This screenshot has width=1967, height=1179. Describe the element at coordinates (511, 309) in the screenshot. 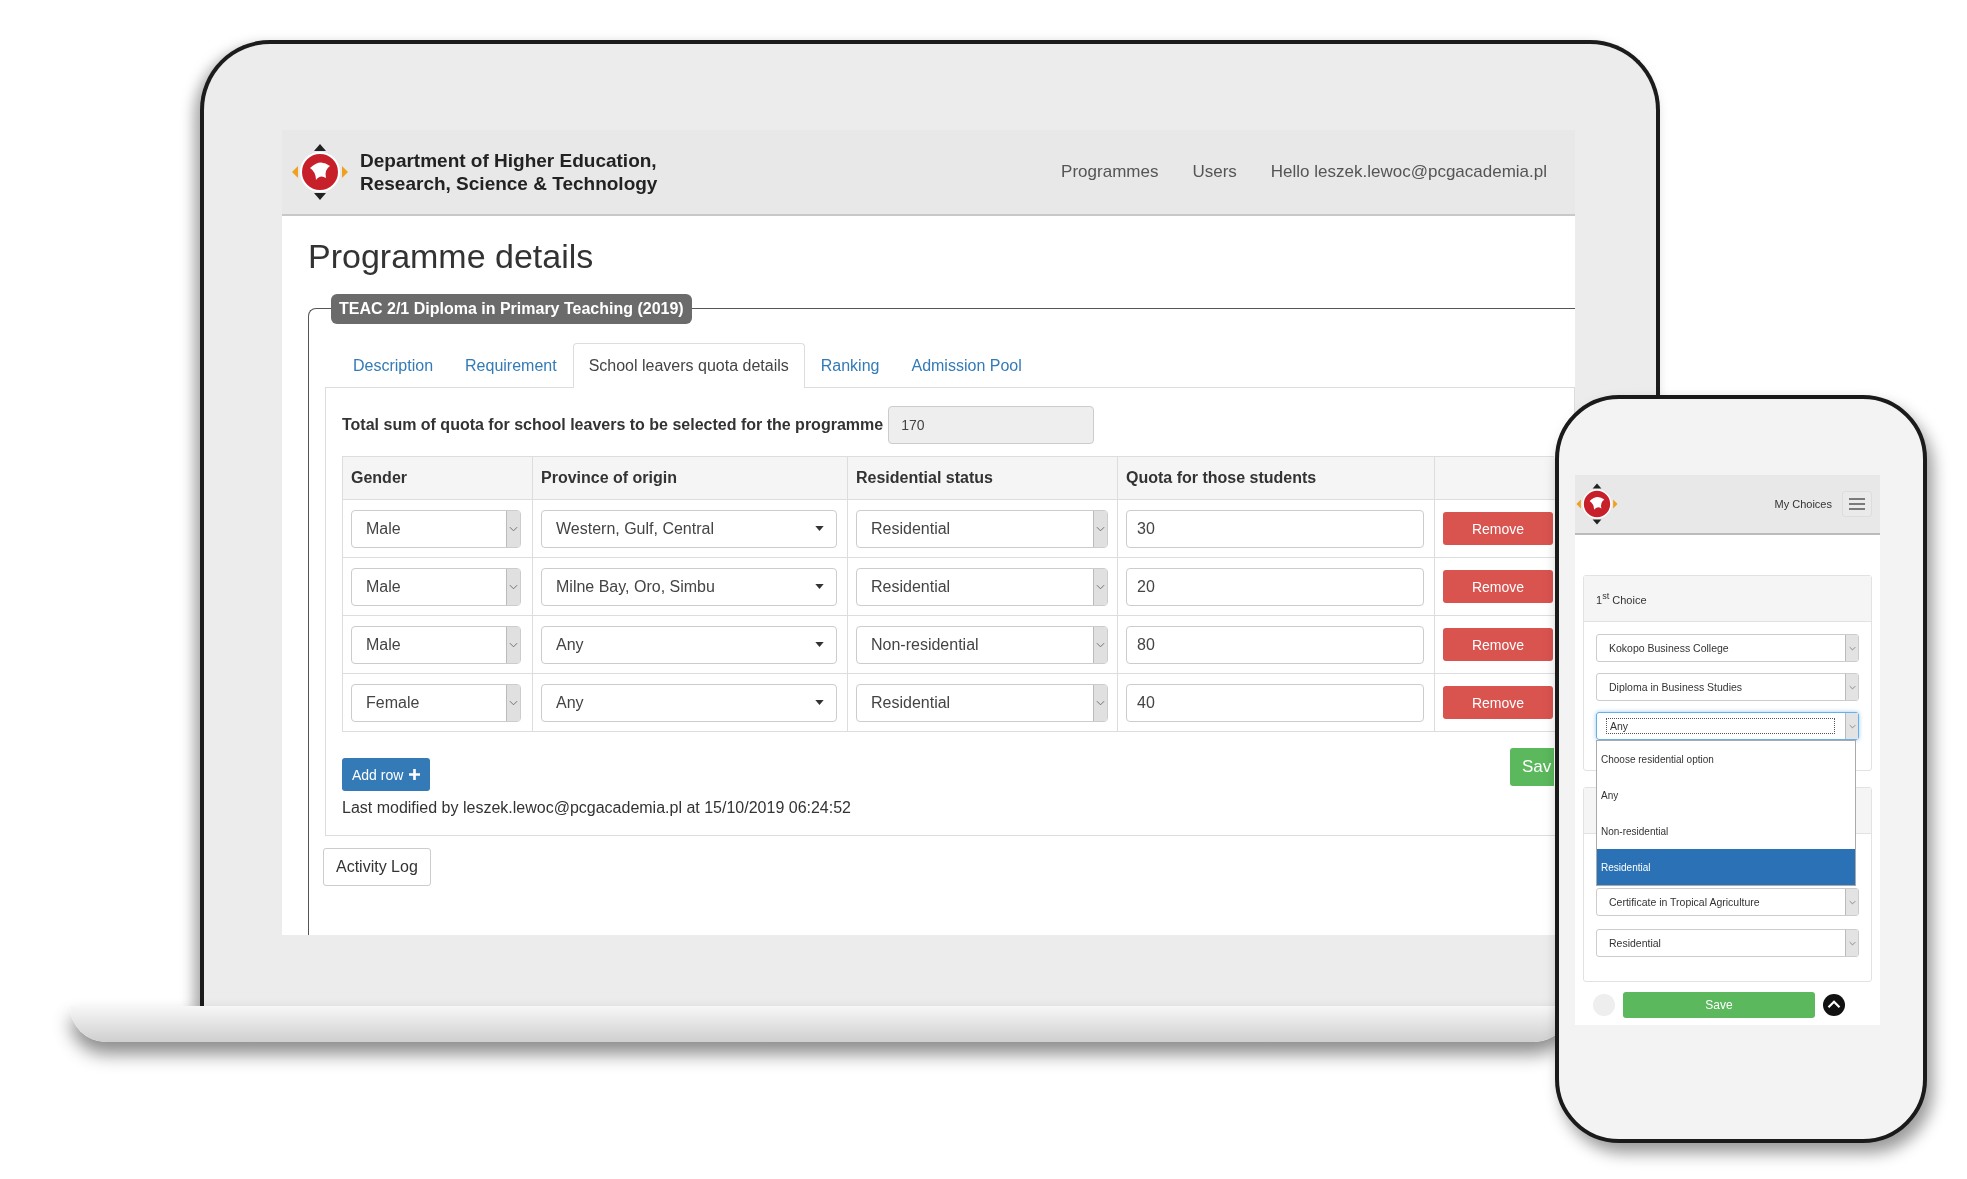

I see `programme-legend: TEAC 2/1 Diploma in Primary Teaching (2019)` at that location.